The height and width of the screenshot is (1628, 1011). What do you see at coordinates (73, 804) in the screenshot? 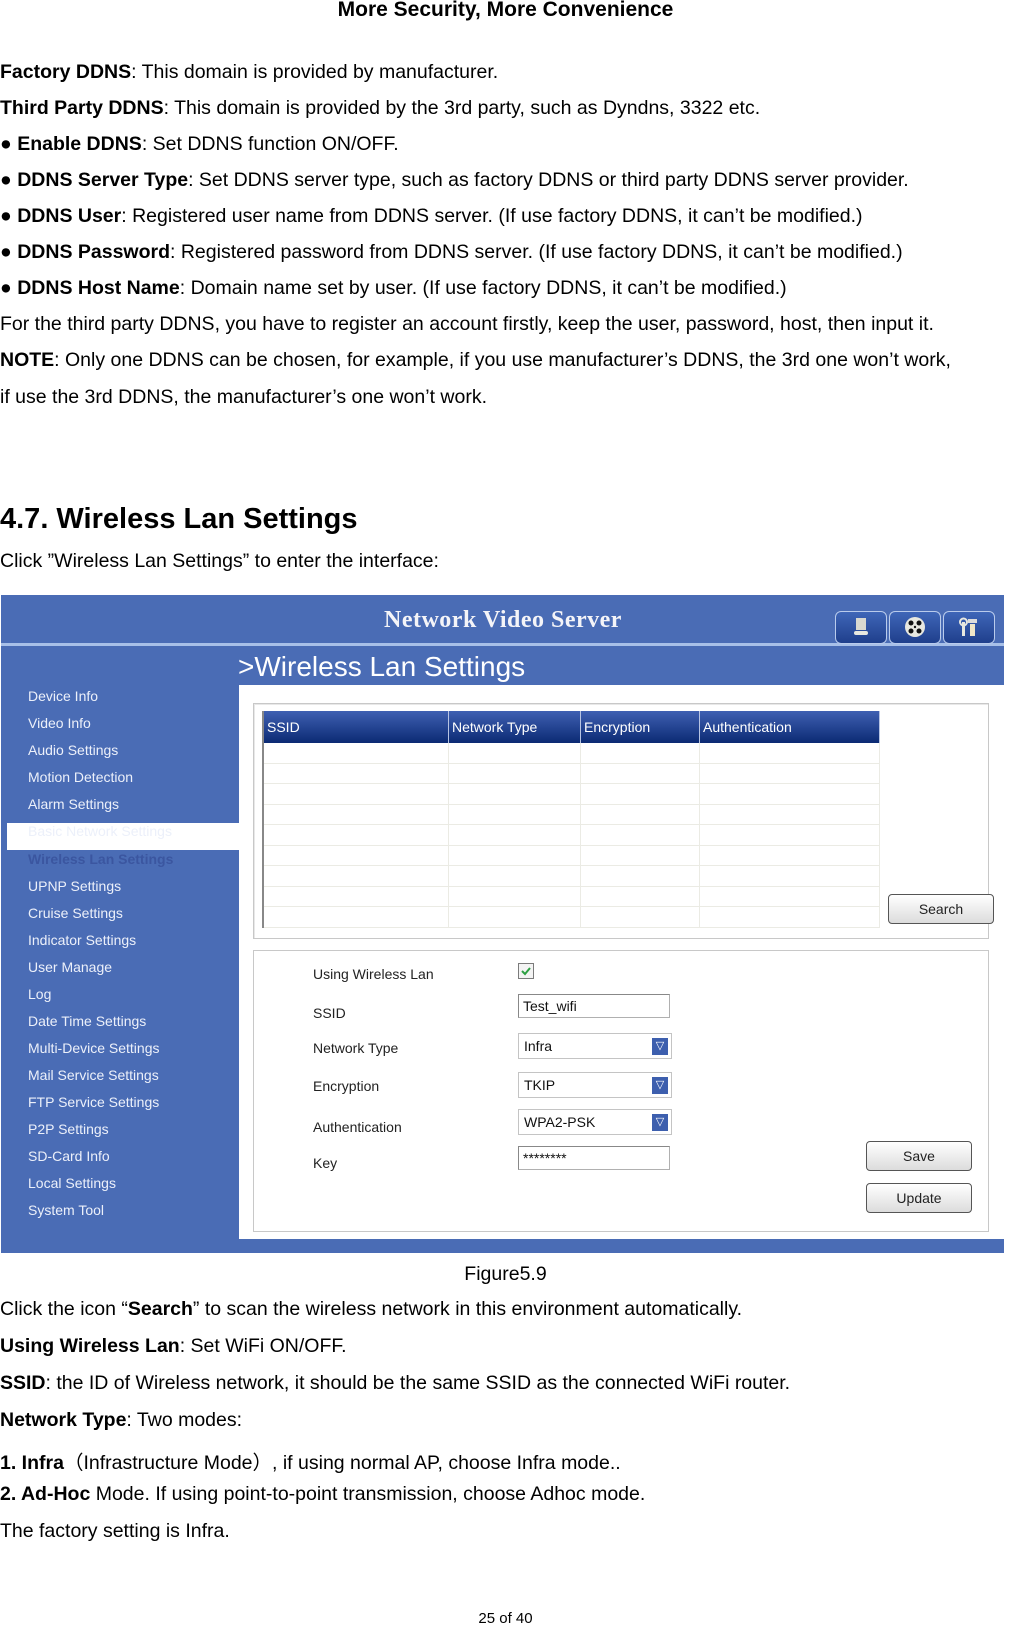
I see `sidebar-item-alarm-settings: Alarm Settings` at bounding box center [73, 804].